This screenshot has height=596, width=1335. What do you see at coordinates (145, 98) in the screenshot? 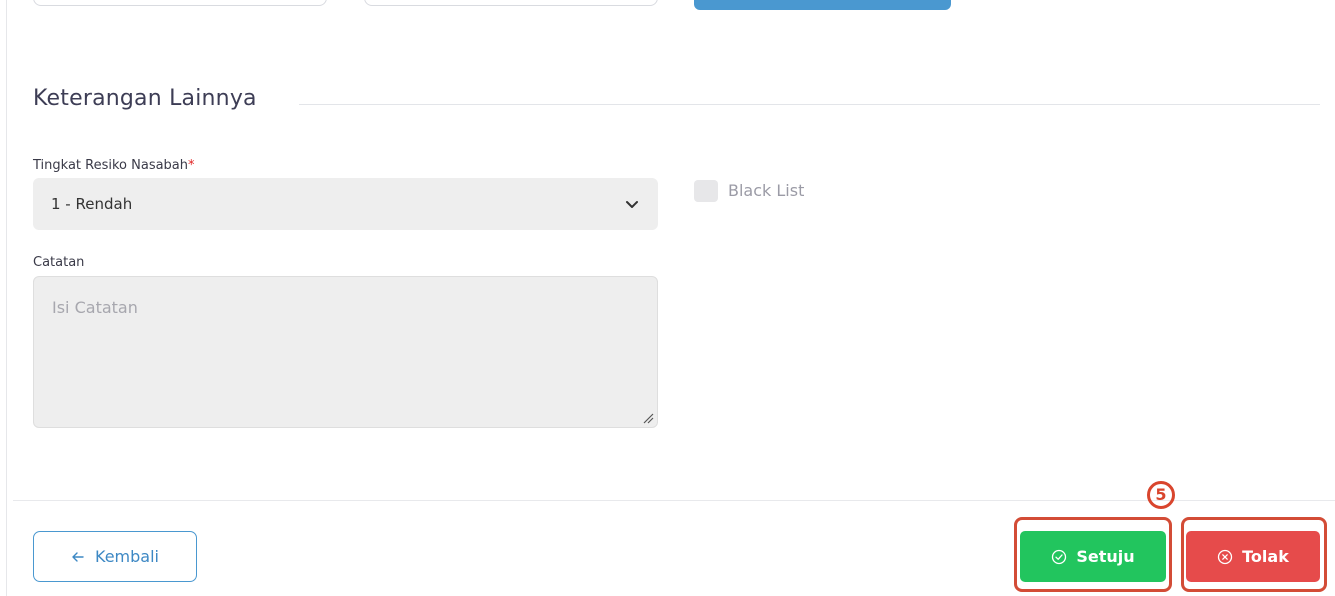
I see `section-title: Keterangan Lainnya` at bounding box center [145, 98].